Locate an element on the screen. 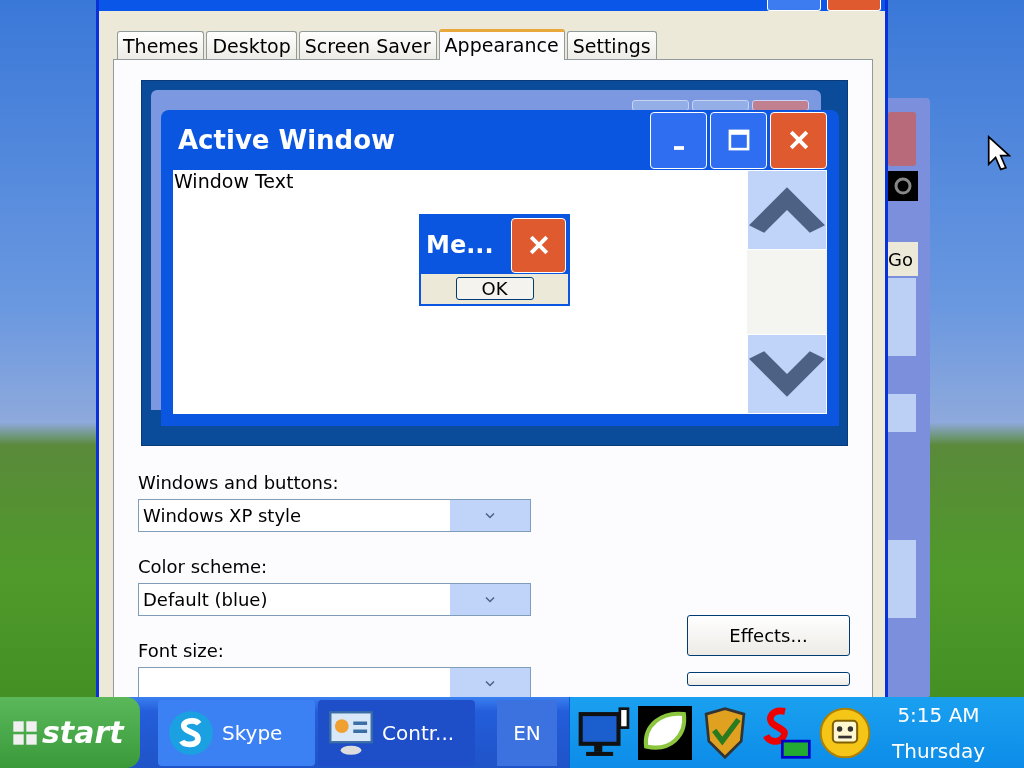  dropdown: Default (blue) is located at coordinates (334, 599).